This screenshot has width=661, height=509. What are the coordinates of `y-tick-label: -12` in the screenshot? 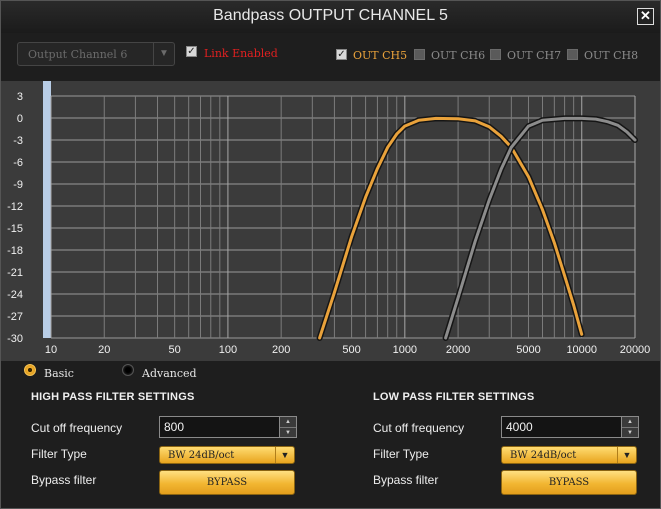 It's located at (15, 207).